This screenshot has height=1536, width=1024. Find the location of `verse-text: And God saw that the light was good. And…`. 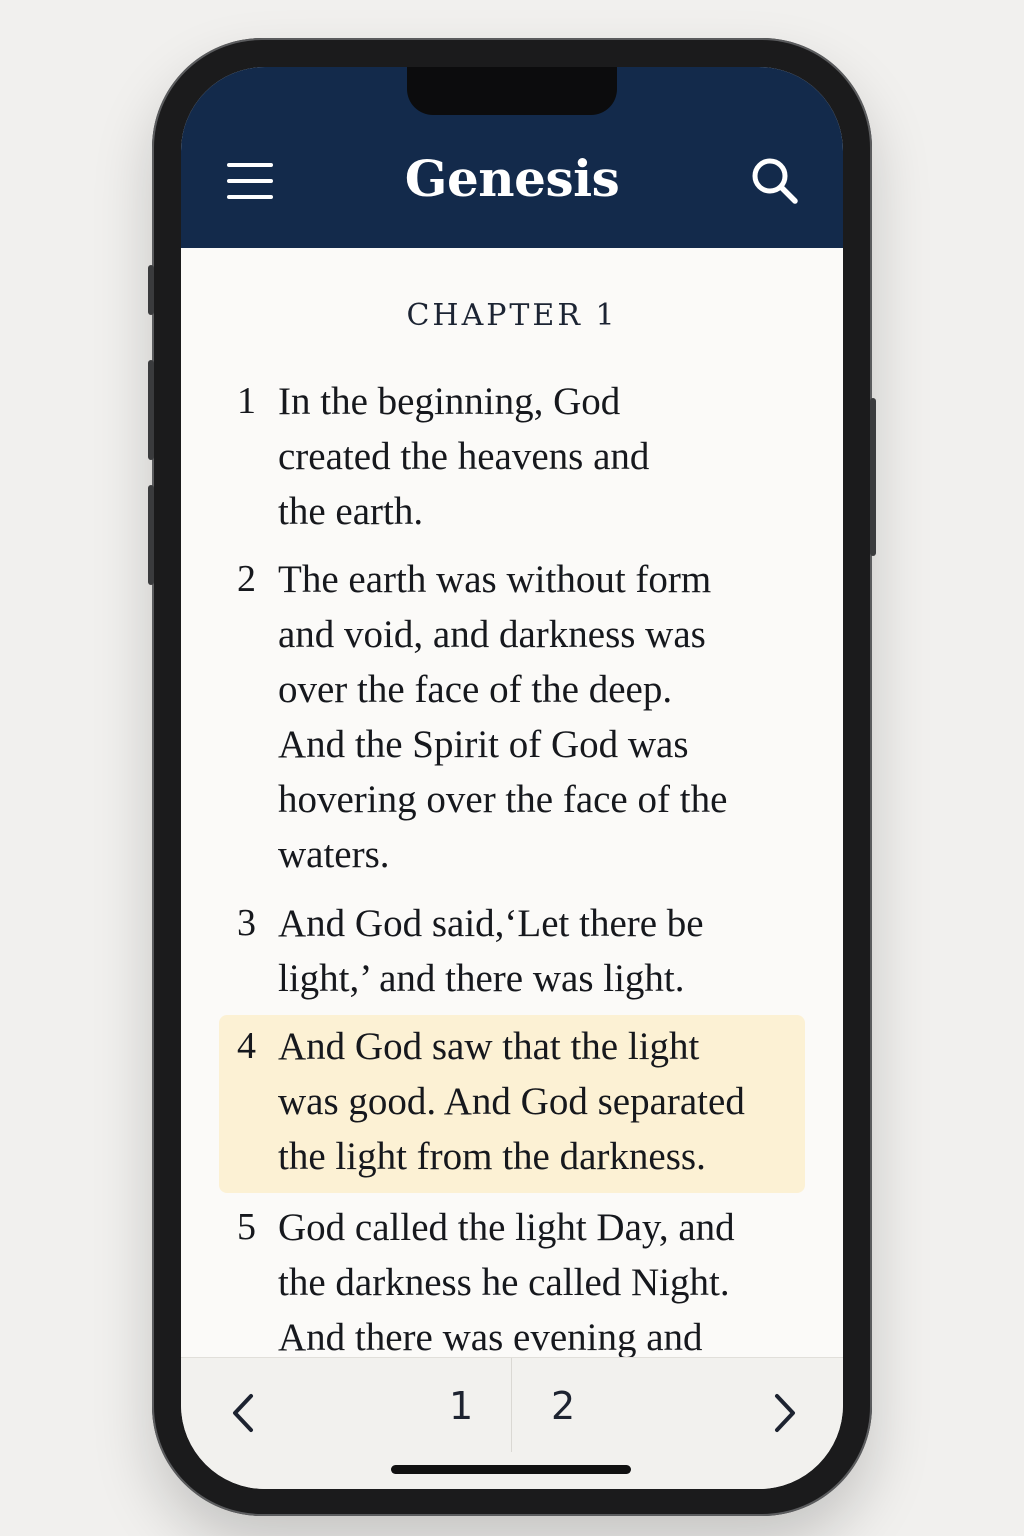

verse-text: And God saw that the light was good. And… is located at coordinates (511, 1101).